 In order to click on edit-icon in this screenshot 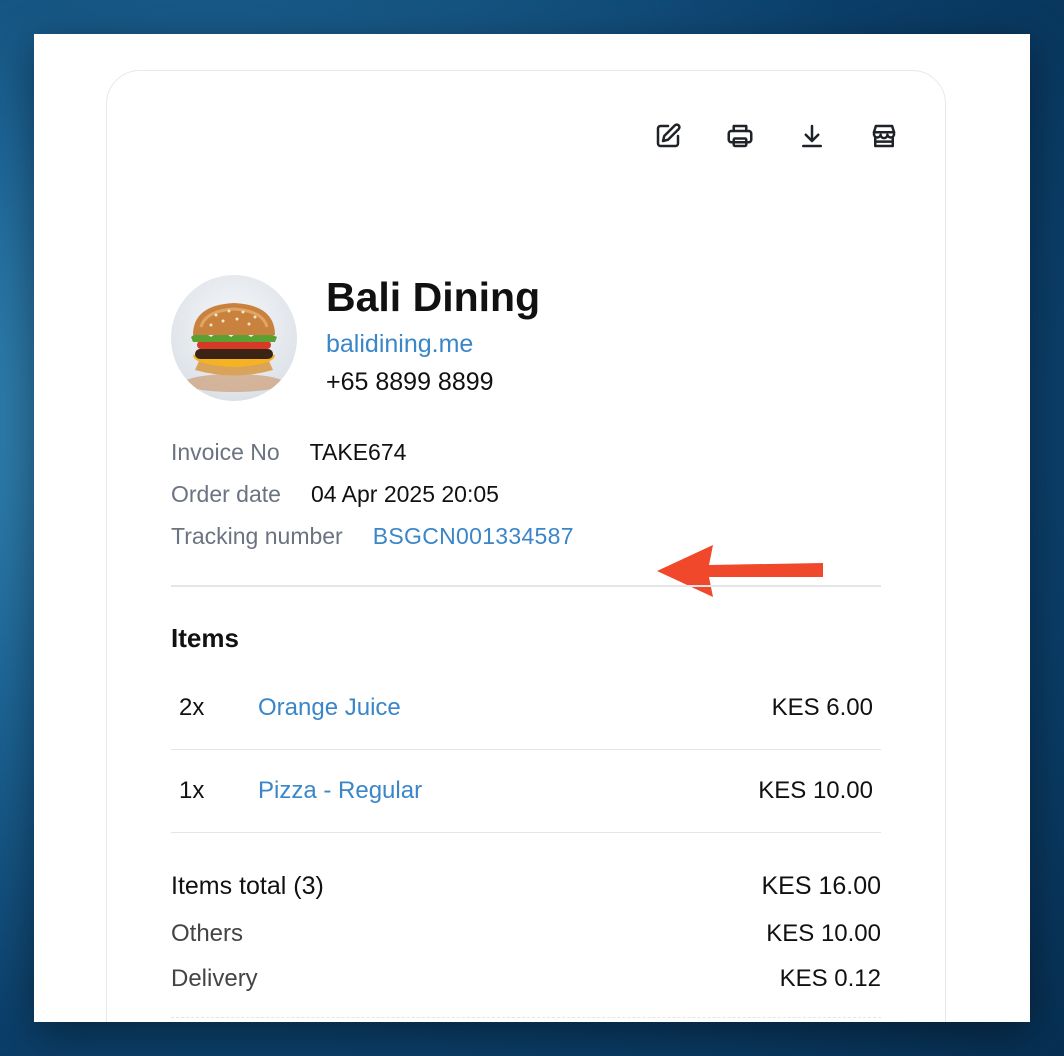, I will do `click(668, 135)`.